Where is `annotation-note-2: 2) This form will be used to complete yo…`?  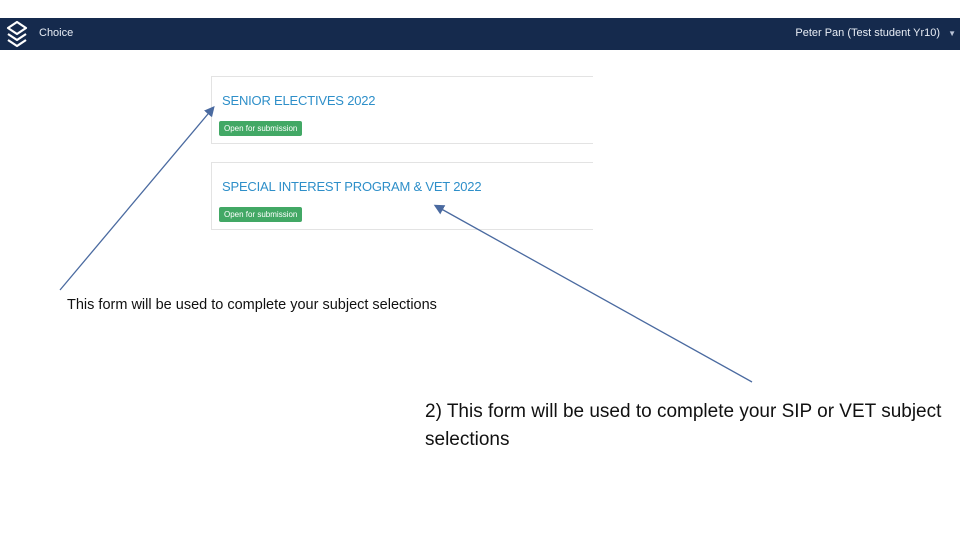 annotation-note-2: 2) This form will be used to complete yo… is located at coordinates (683, 425).